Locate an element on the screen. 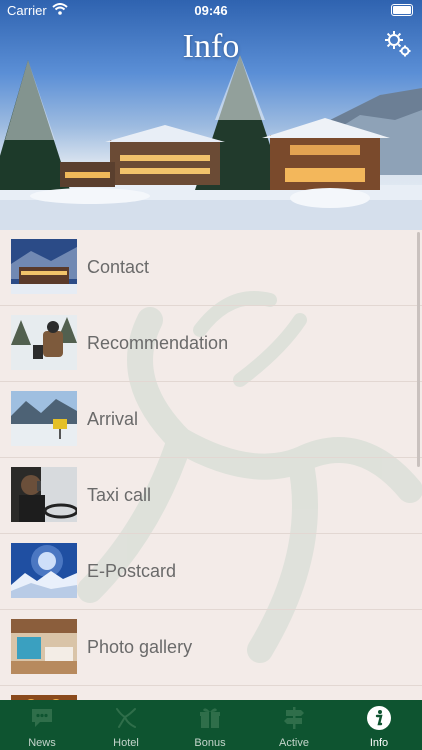  gear-icon is located at coordinates (397, 43).